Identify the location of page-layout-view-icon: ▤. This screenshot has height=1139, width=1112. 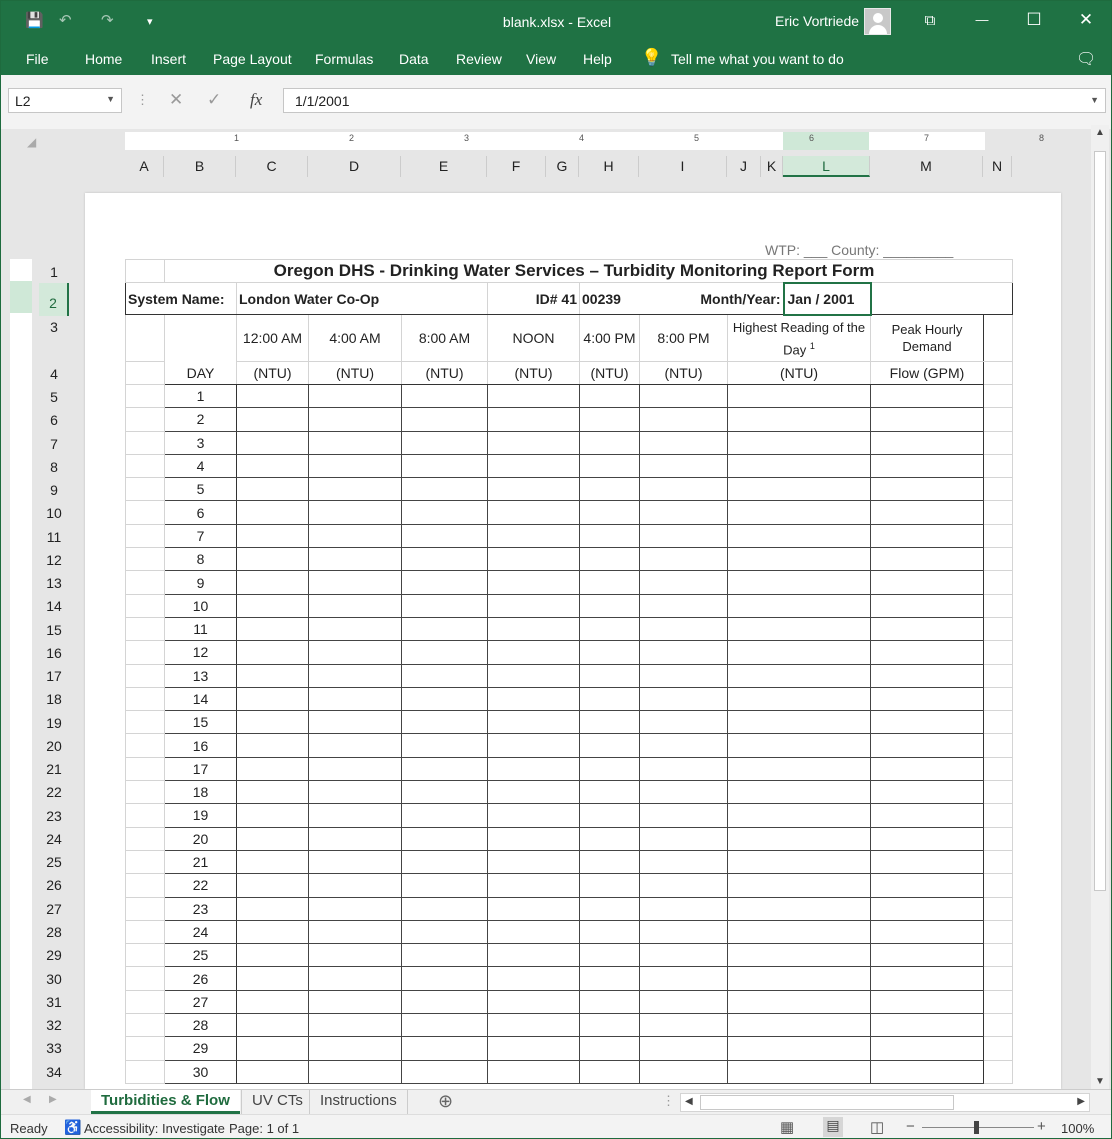
(833, 1127).